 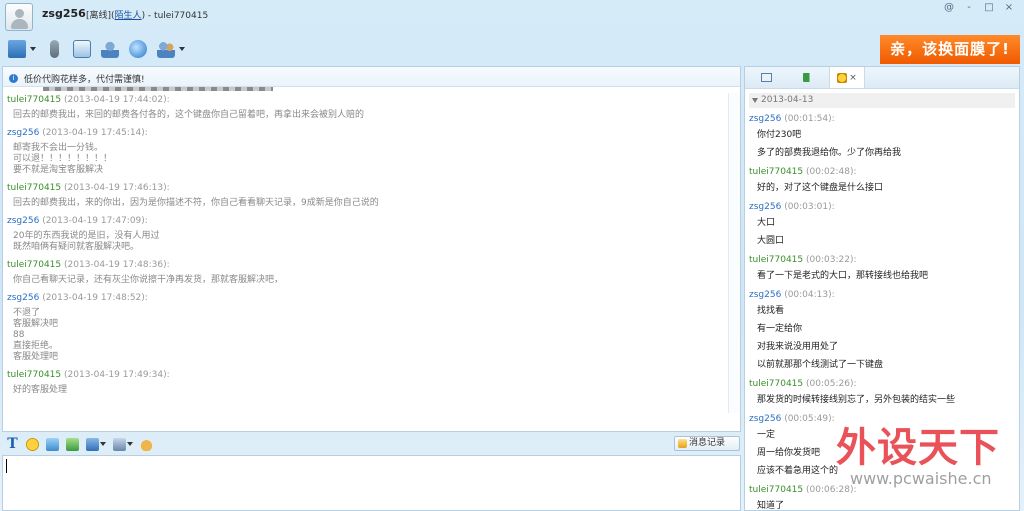 What do you see at coordinates (853, 78) in the screenshot?
I see `close-icon: ×` at bounding box center [853, 78].